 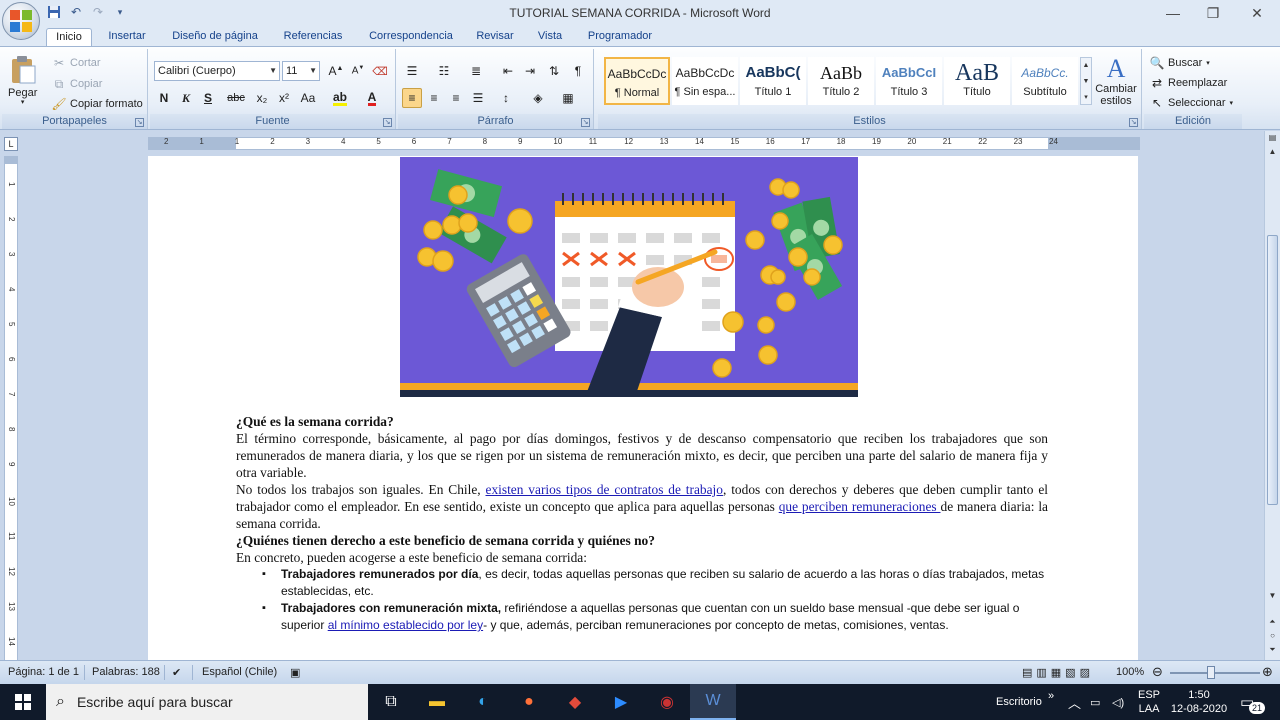 What do you see at coordinates (437, 702) in the screenshot?
I see `file-explorer-icon: ▬` at bounding box center [437, 702].